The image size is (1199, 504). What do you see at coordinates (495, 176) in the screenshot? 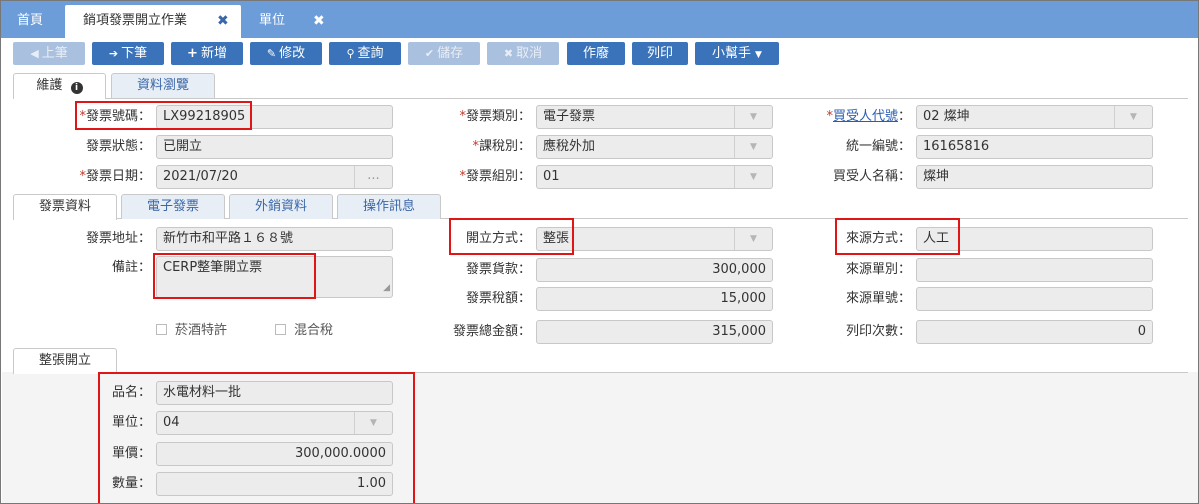
I see `invoice-group-label: *發票組別：` at bounding box center [495, 176].